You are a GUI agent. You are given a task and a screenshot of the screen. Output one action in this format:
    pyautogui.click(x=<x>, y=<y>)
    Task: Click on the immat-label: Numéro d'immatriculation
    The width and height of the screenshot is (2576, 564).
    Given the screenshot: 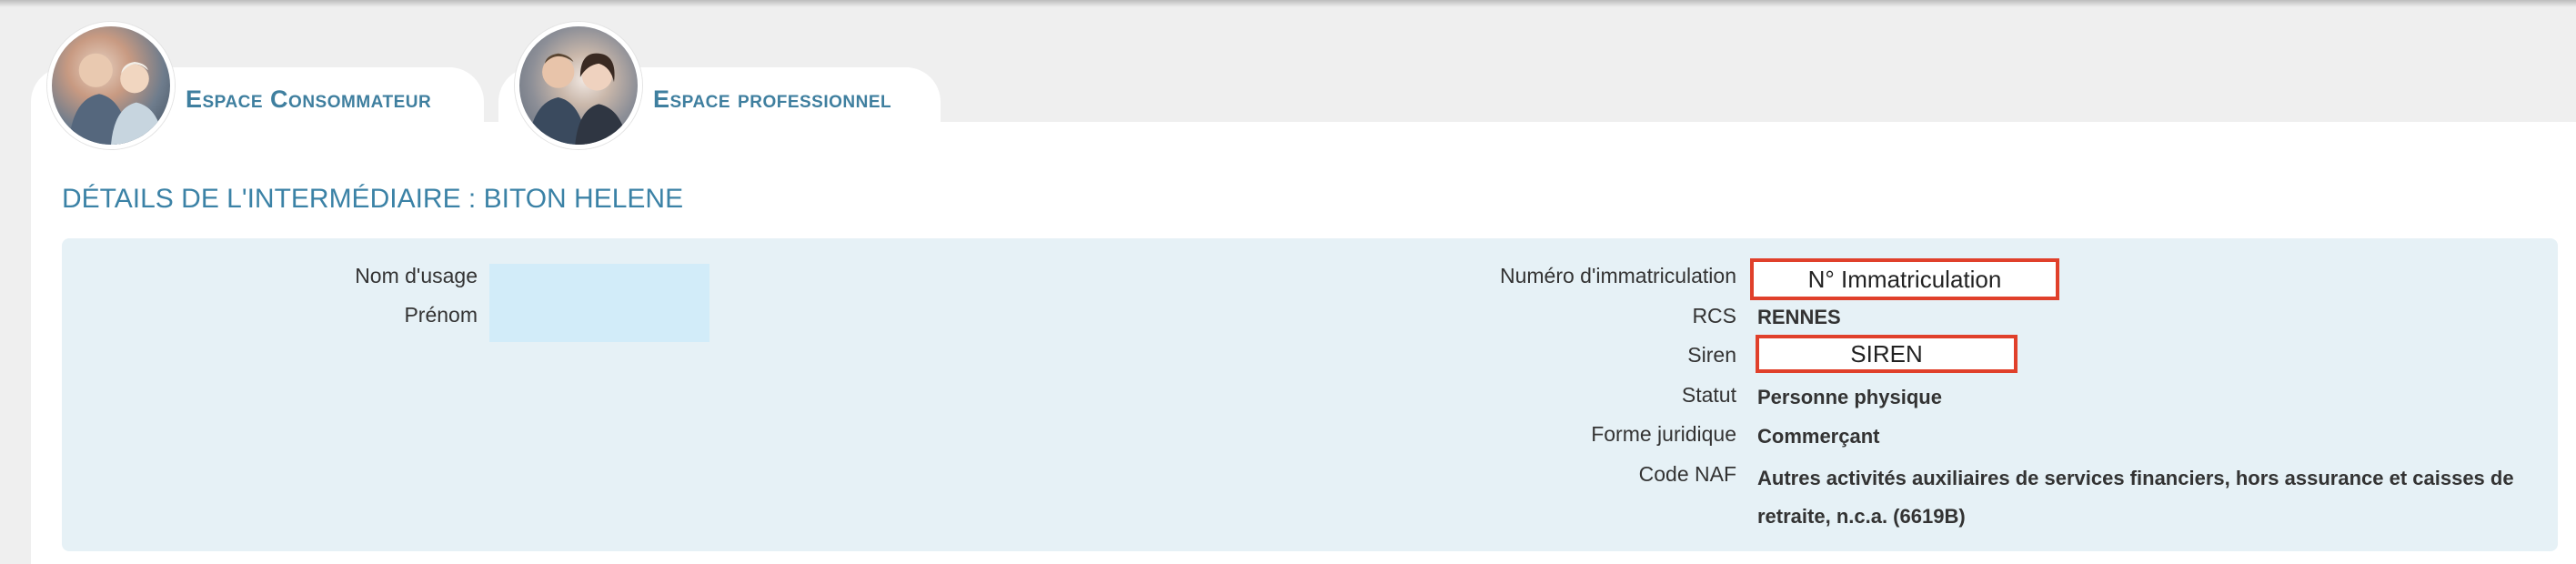 What is the action you would take?
    pyautogui.click(x=1617, y=275)
    